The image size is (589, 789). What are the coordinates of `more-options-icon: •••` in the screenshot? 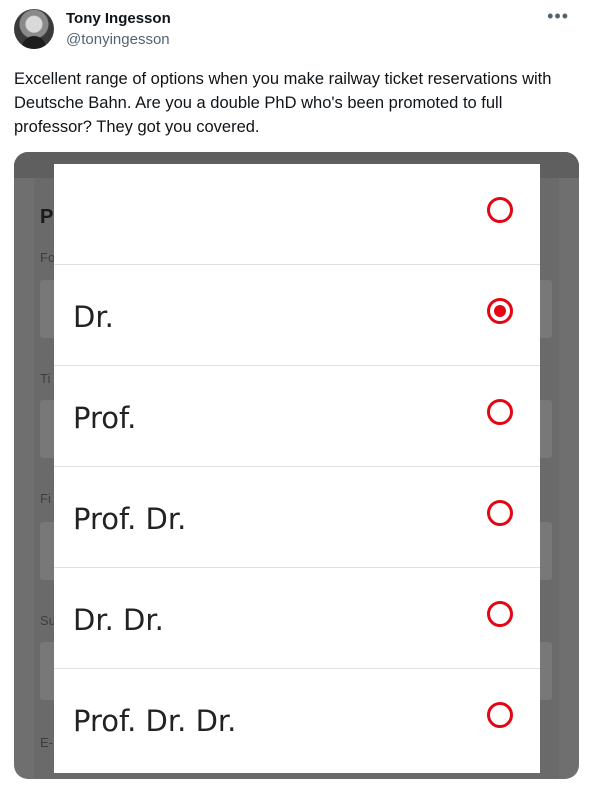 It's located at (558, 16).